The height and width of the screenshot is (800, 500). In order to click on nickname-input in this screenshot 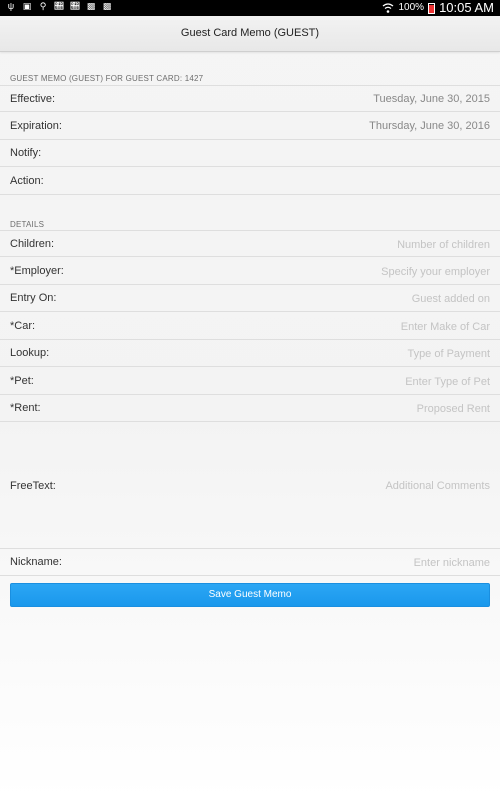, I will do `click(360, 562)`.